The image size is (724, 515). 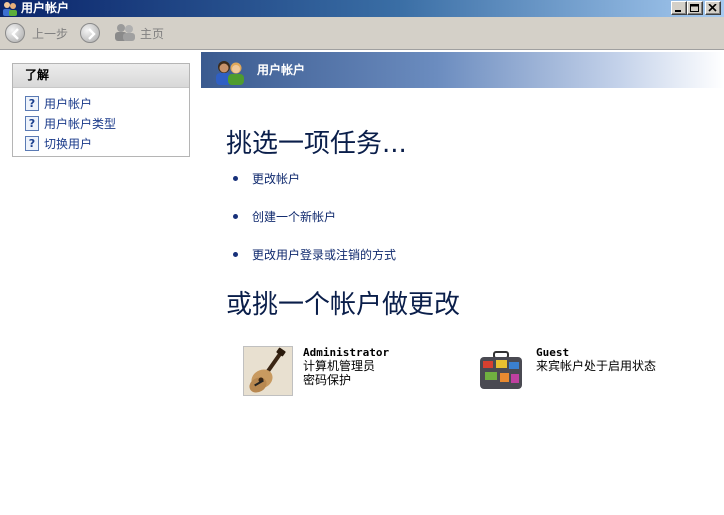 I want to click on window-title: 用户帐户, so click(x=45, y=8).